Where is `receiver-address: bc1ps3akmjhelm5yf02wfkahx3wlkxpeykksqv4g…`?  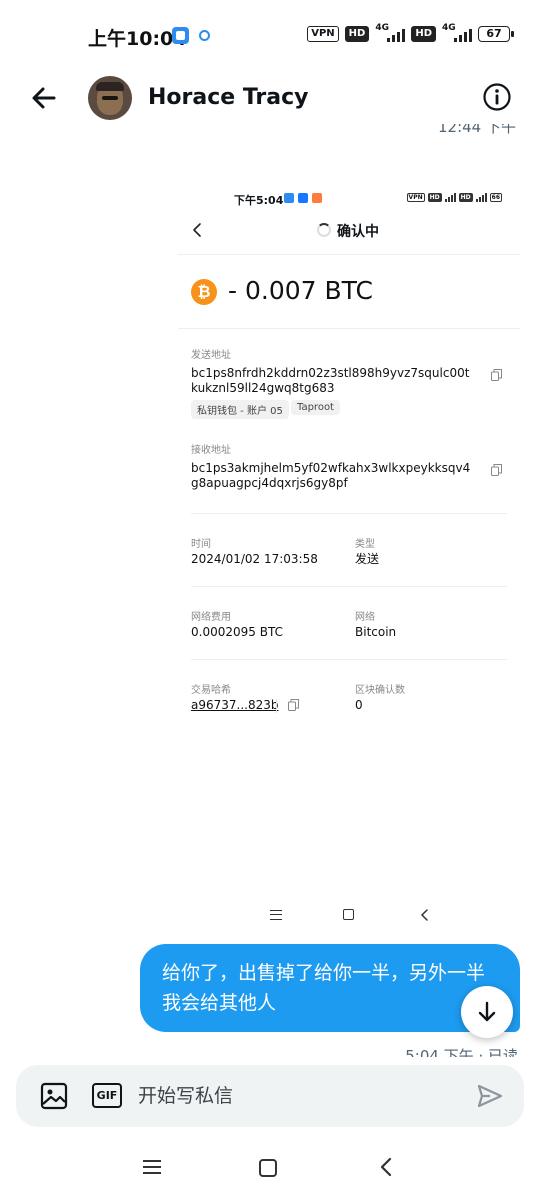
receiver-address: bc1ps3akmjhelm5yf02wfkahx3wlkxpeykksqv4g… is located at coordinates (331, 475).